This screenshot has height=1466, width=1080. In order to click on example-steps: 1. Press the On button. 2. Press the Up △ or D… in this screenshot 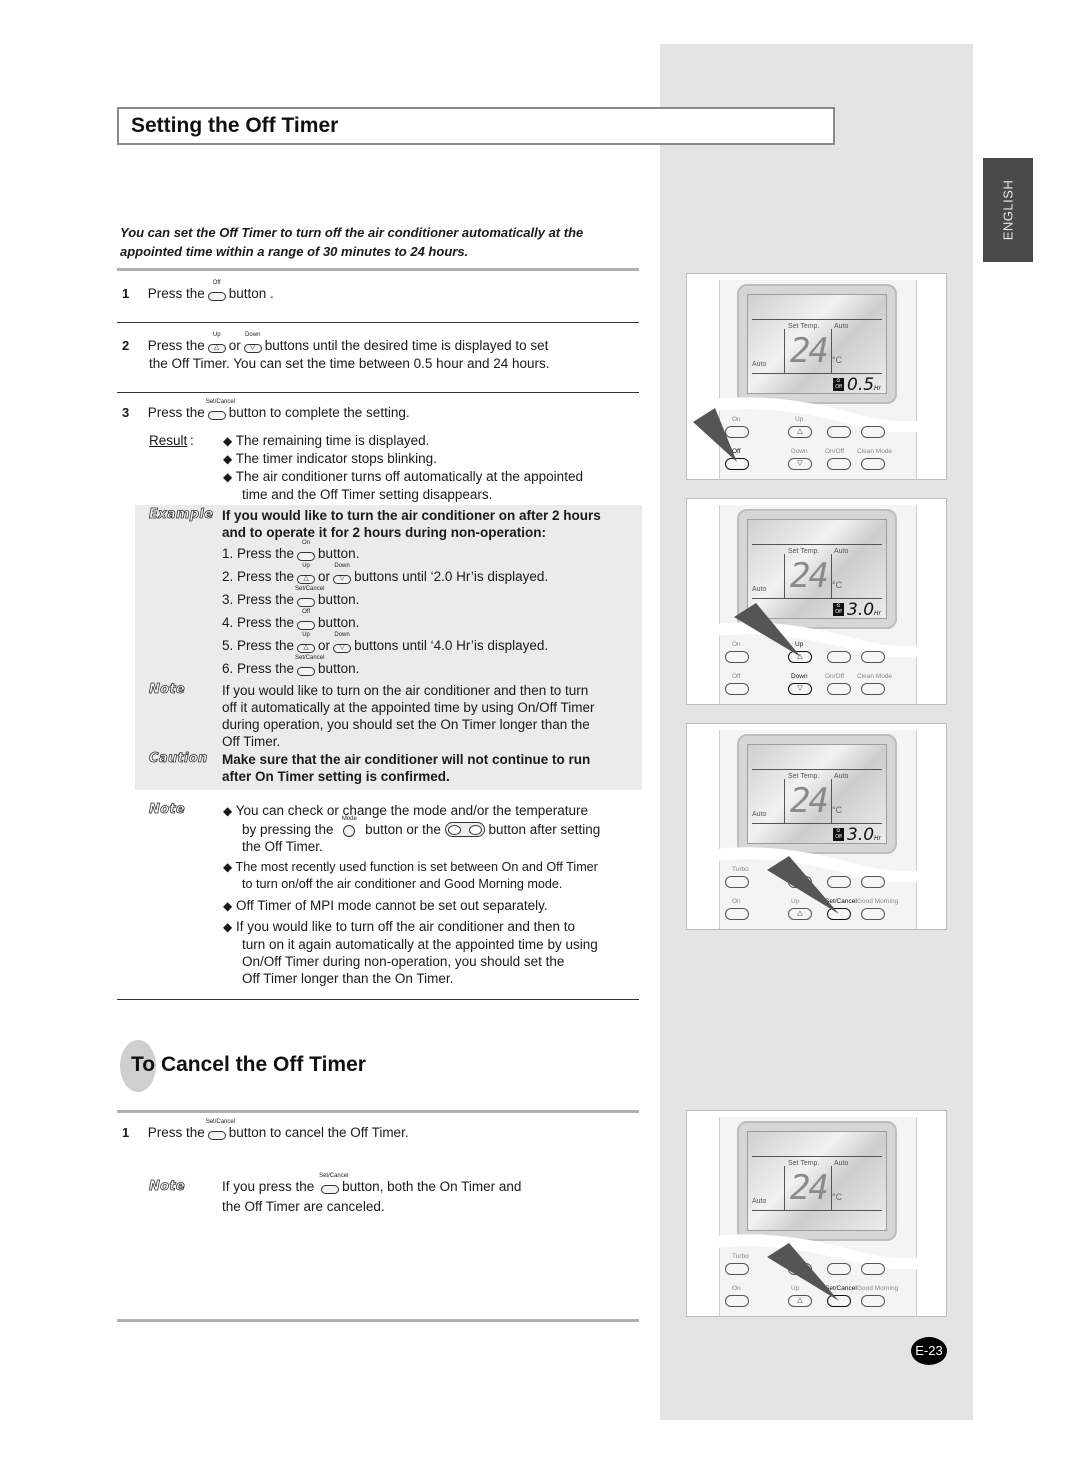, I will do `click(385, 611)`.